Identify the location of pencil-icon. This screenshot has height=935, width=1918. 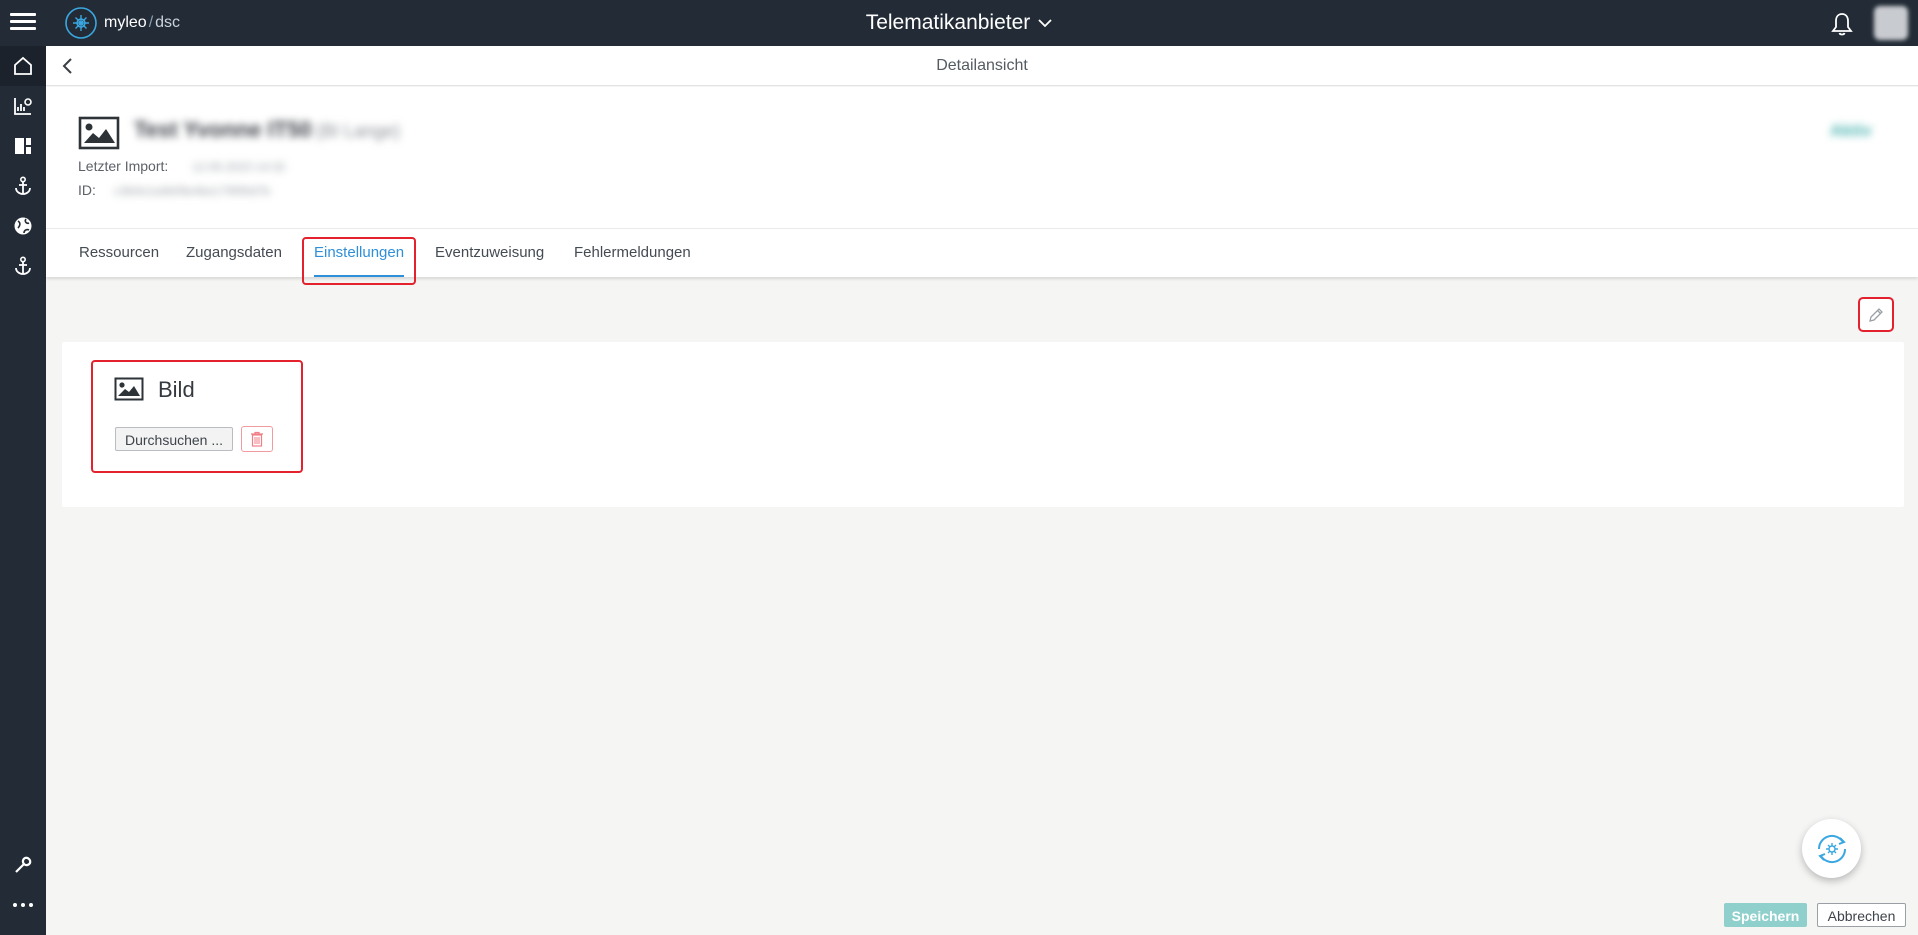
(1876, 314).